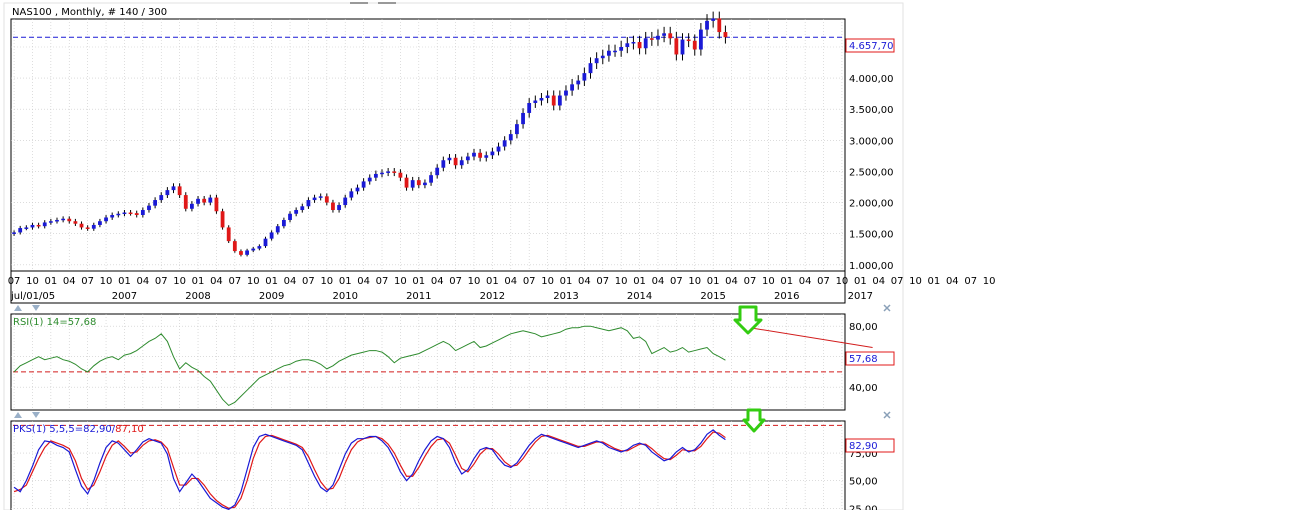  I want to click on x-year-label: 2009, so click(271, 296).